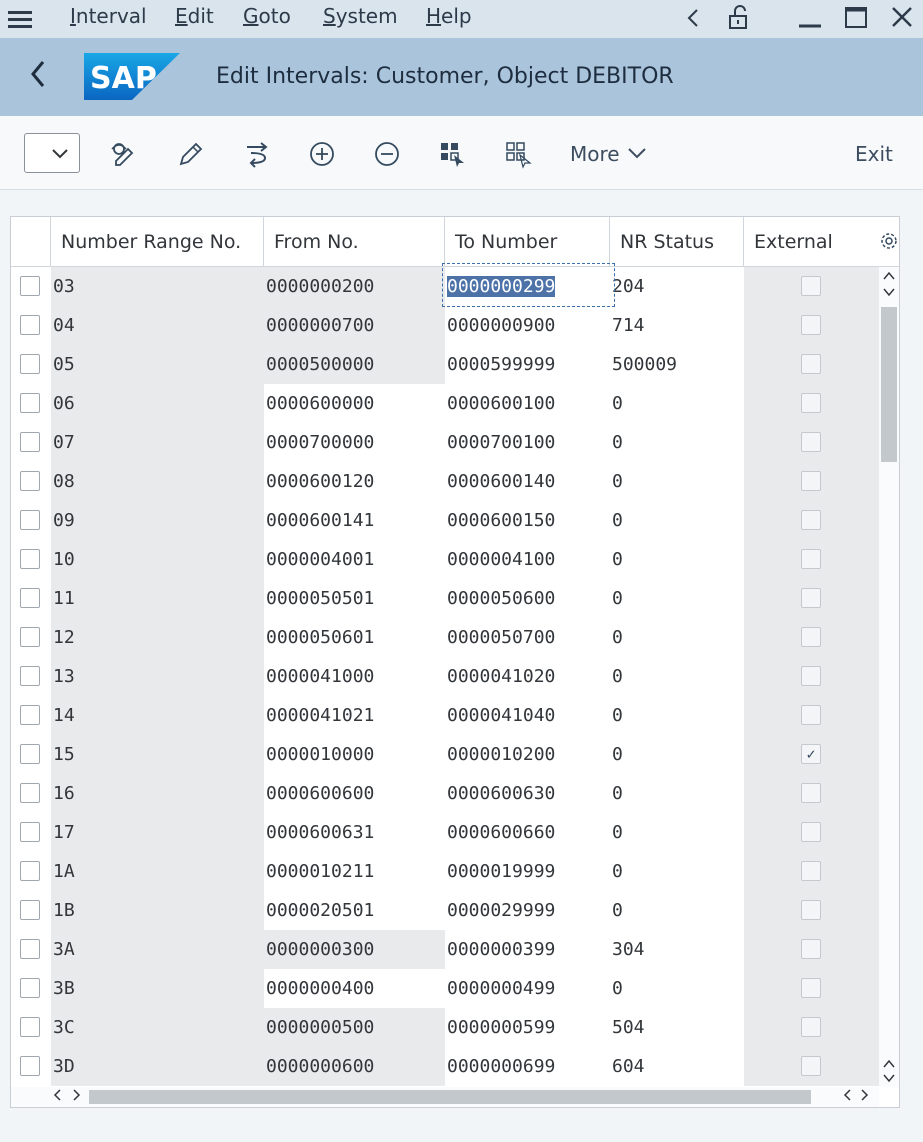 The height and width of the screenshot is (1142, 923). What do you see at coordinates (677, 1066) in the screenshot?
I see `nr-status-cell: 604` at bounding box center [677, 1066].